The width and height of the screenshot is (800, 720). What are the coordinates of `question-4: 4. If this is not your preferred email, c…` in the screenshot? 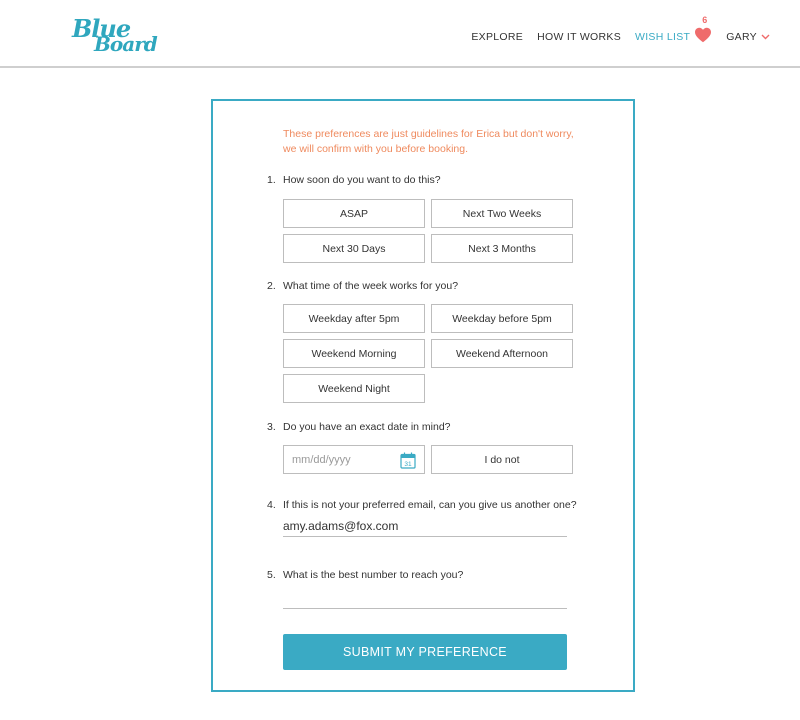 It's located at (422, 505).